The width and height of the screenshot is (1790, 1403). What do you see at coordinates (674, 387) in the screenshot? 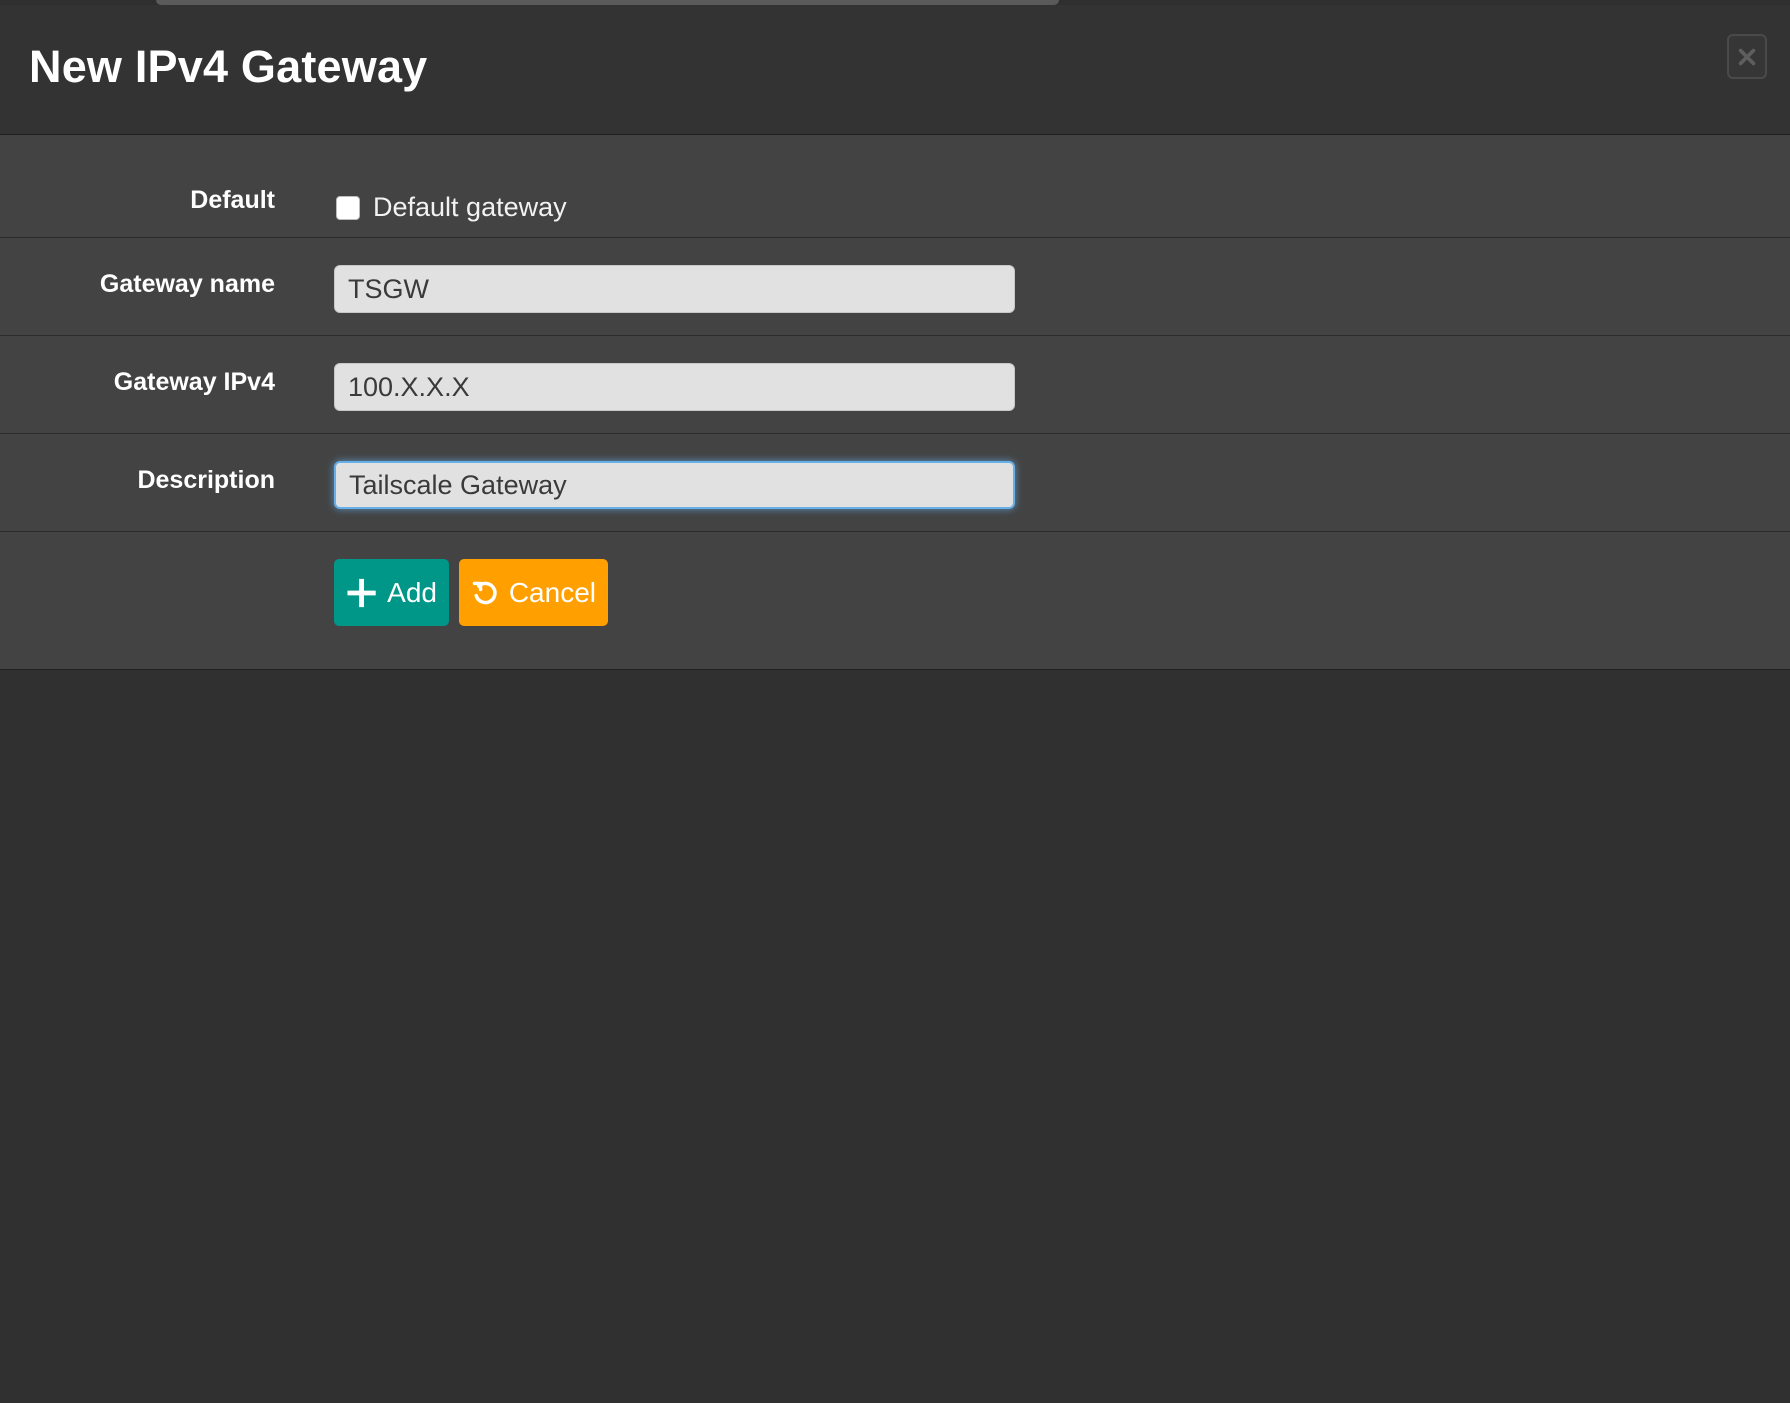
I see `gateway-ipv4-input` at bounding box center [674, 387].